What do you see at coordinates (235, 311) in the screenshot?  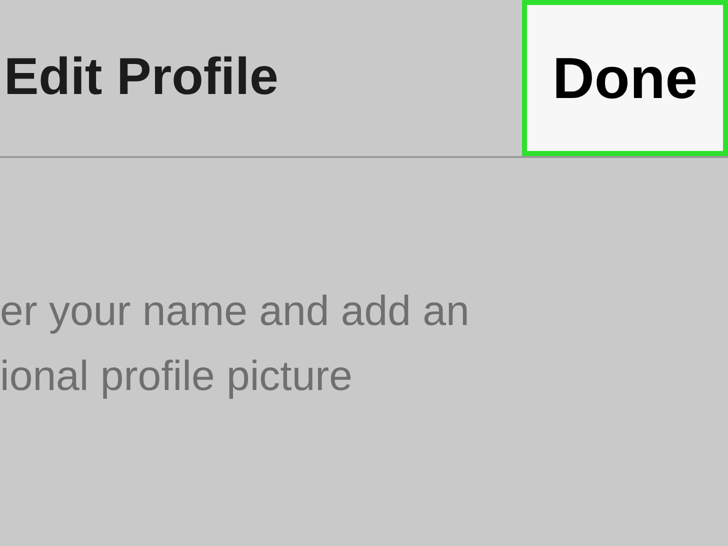 I see `instruction-text: er your name and add an` at bounding box center [235, 311].